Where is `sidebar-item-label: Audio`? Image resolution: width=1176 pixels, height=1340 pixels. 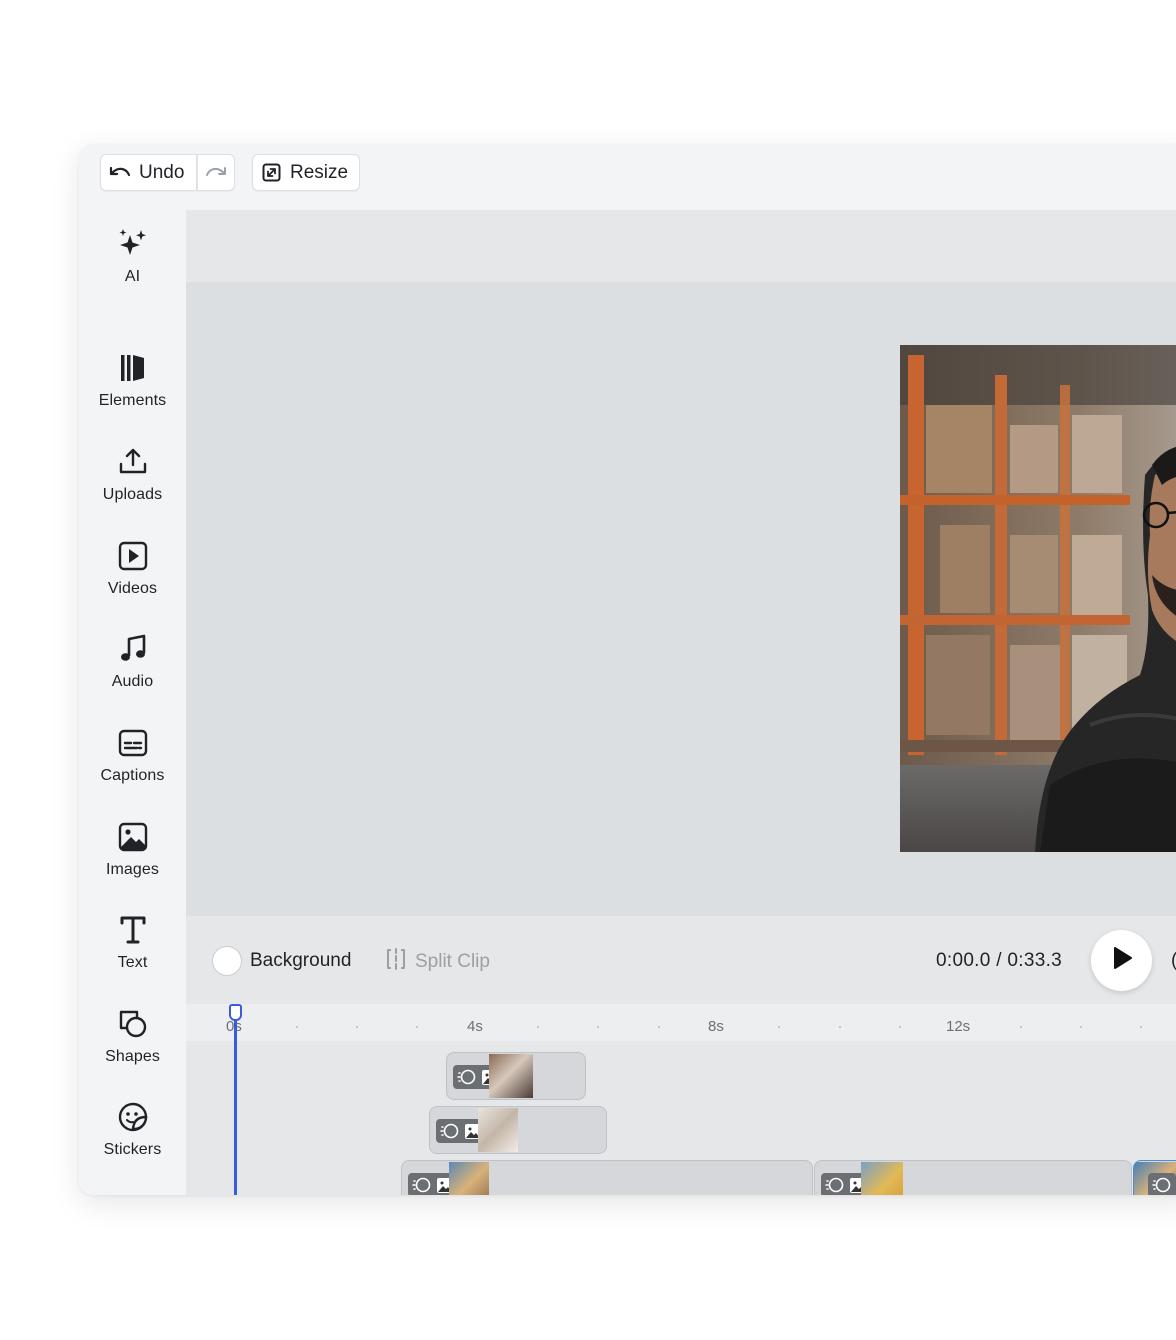 sidebar-item-label: Audio is located at coordinates (132, 681).